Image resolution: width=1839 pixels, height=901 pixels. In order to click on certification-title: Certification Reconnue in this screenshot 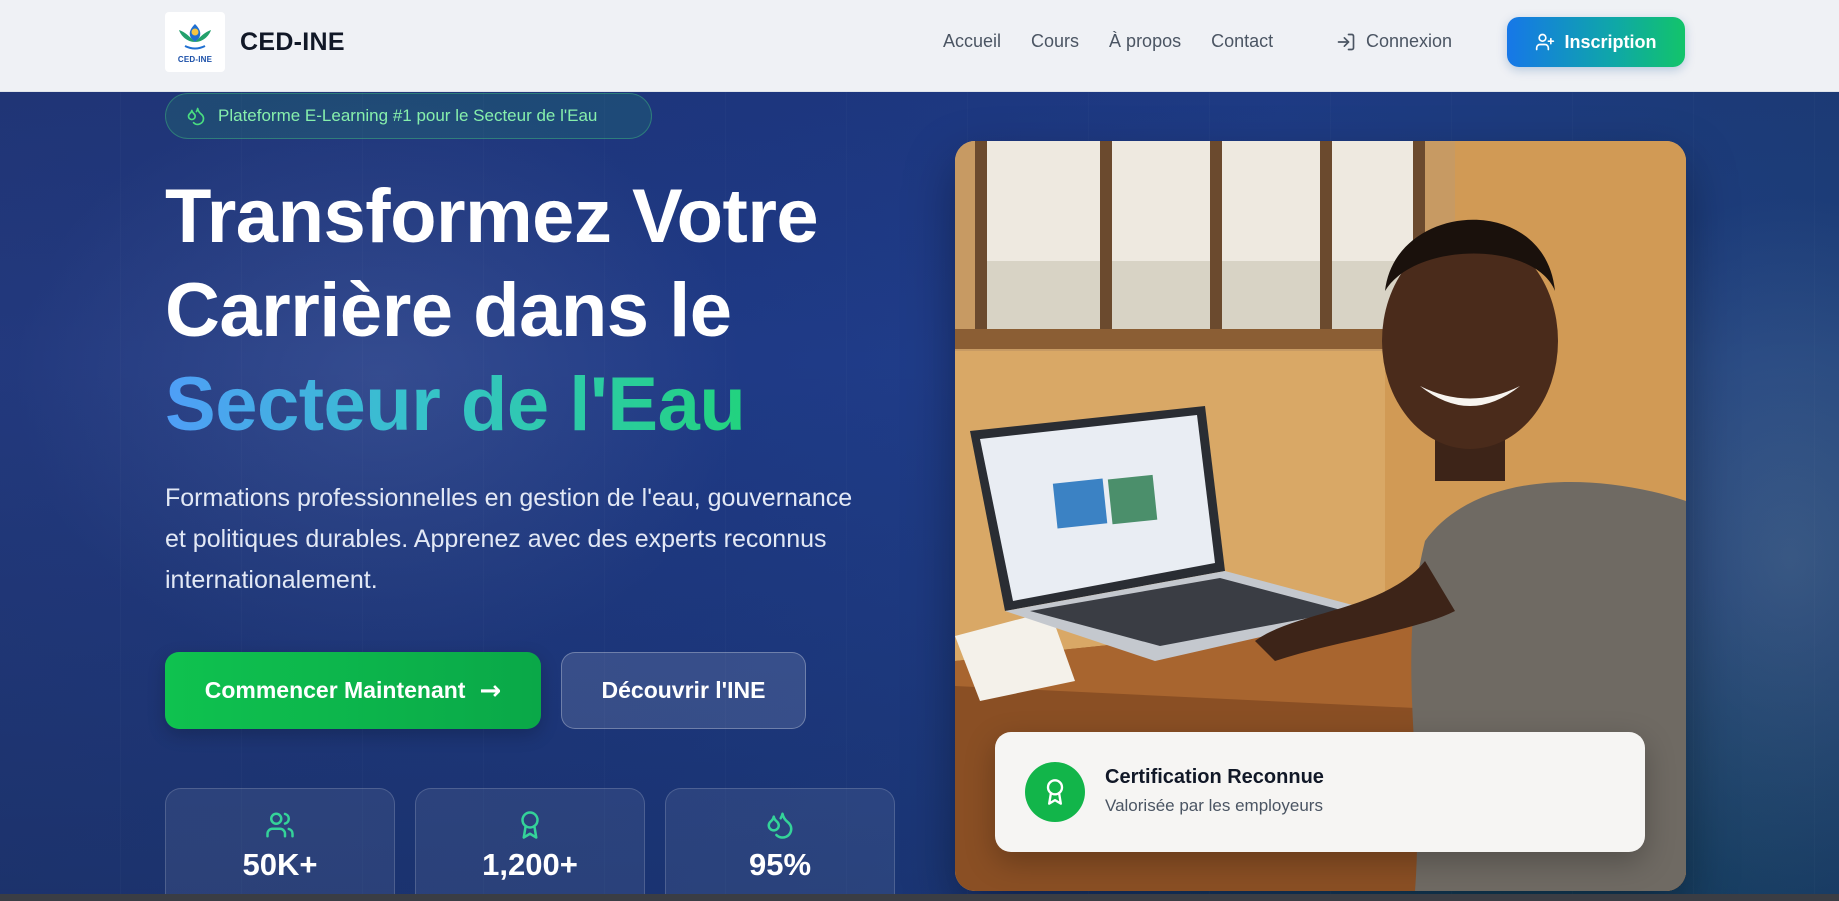, I will do `click(1214, 777)`.